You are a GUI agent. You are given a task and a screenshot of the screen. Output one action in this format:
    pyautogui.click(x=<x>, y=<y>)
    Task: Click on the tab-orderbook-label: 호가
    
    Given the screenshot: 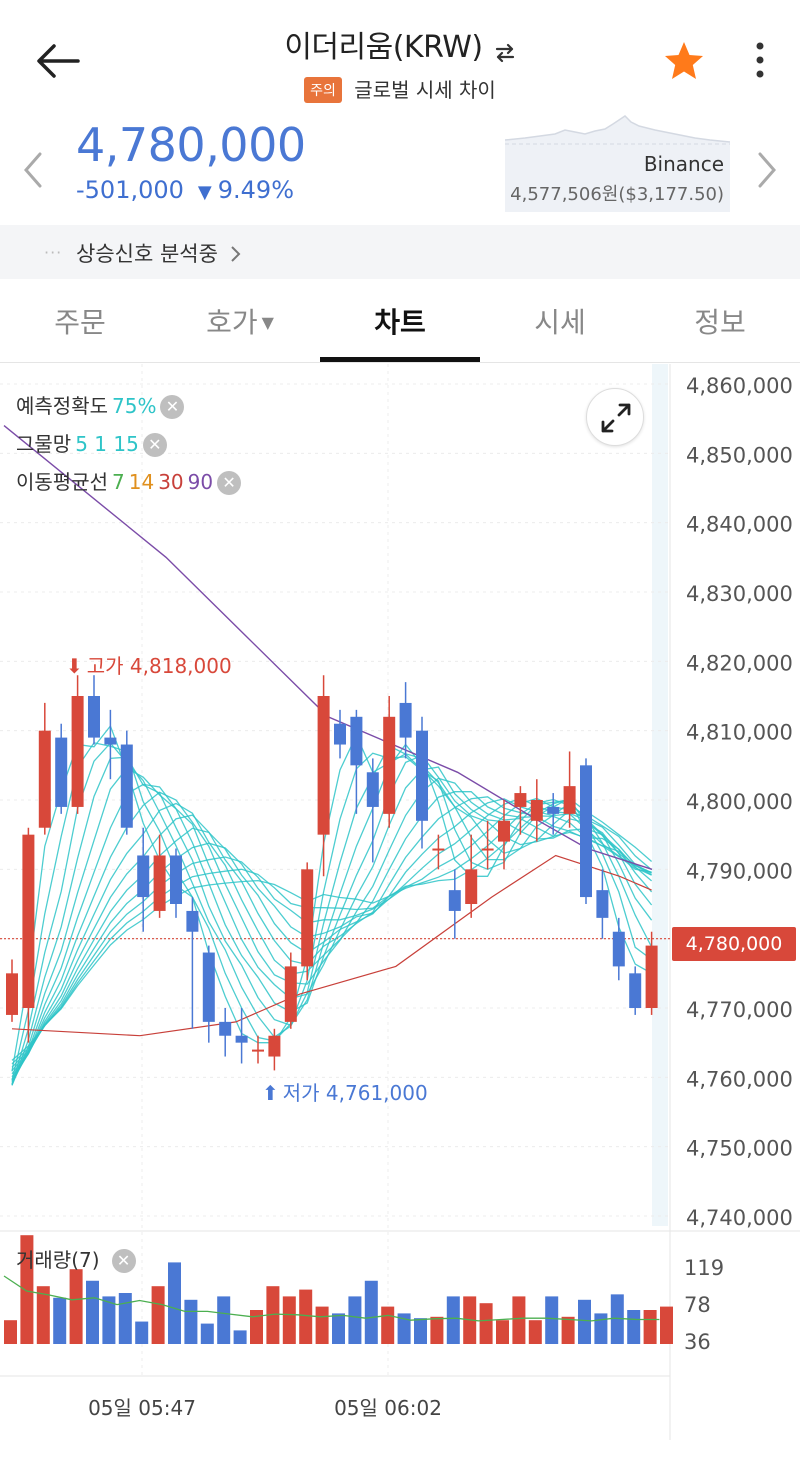 What is the action you would take?
    pyautogui.click(x=232, y=322)
    